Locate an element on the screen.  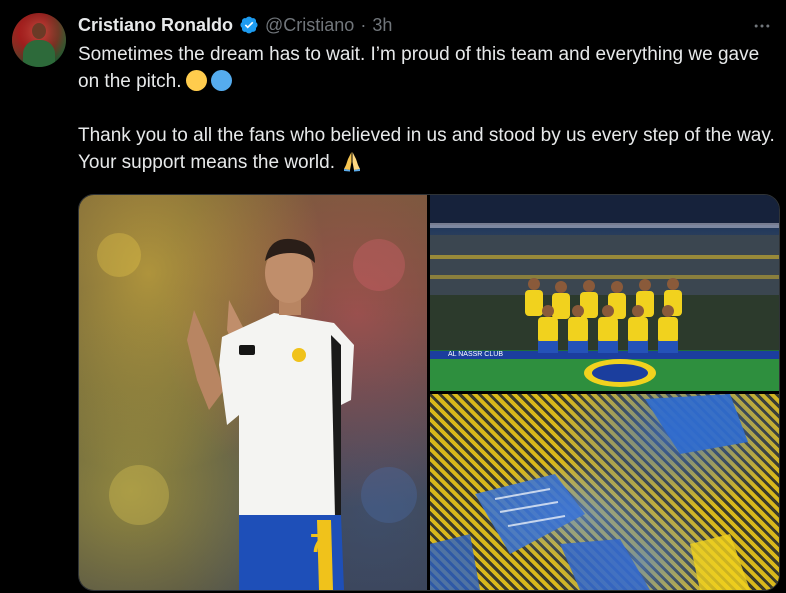
verified-badge-icon is located at coordinates (249, 25).